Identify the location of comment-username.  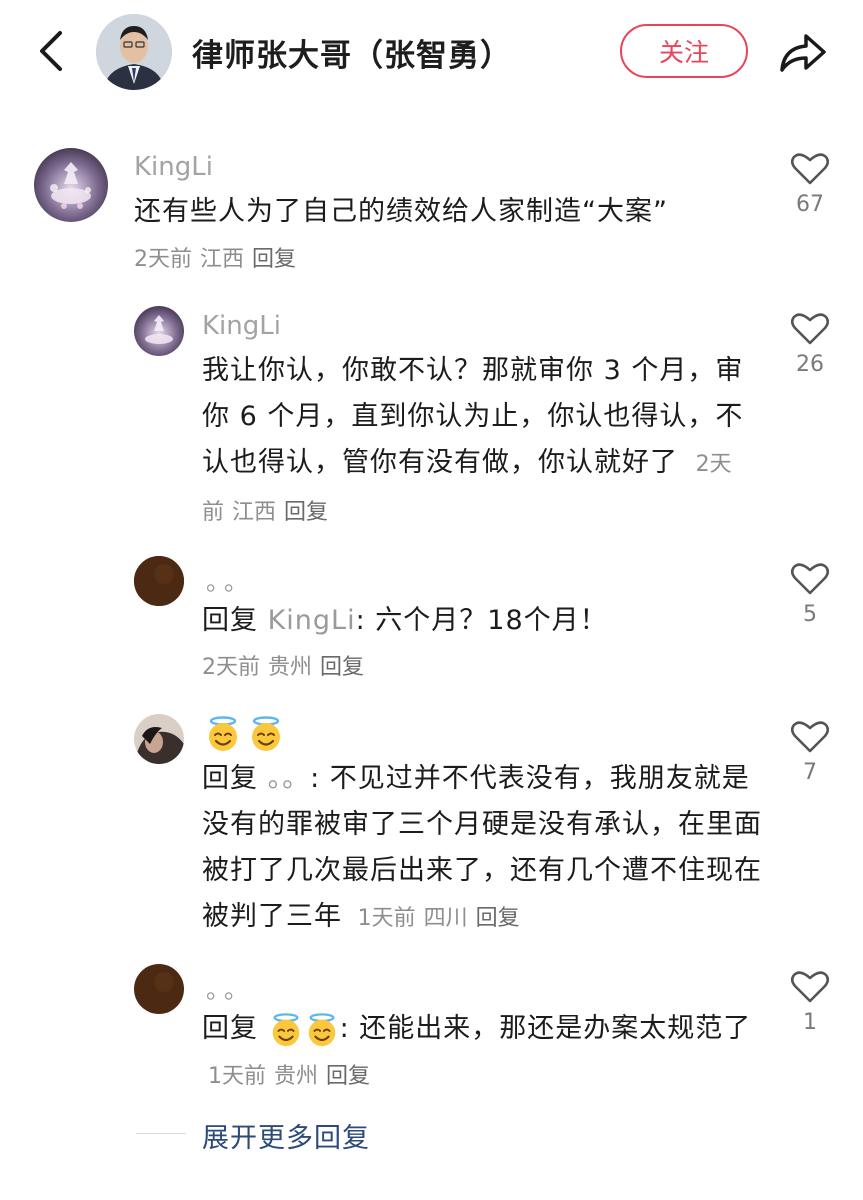
(244, 735).